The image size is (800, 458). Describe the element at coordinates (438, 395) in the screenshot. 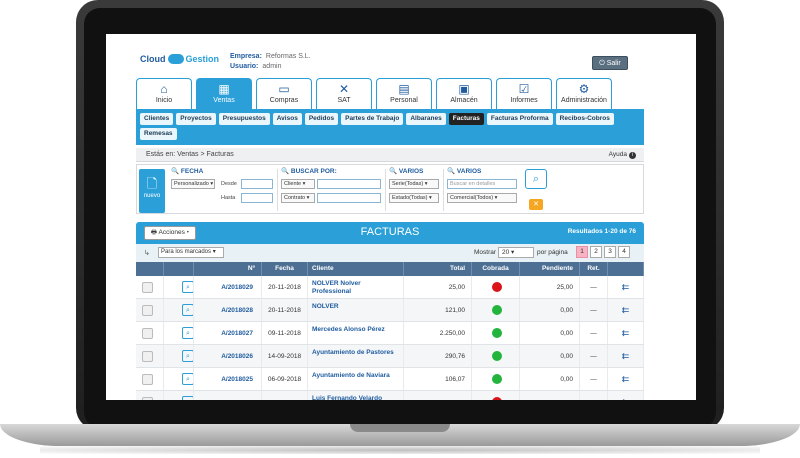

I see `invoice-total` at that location.